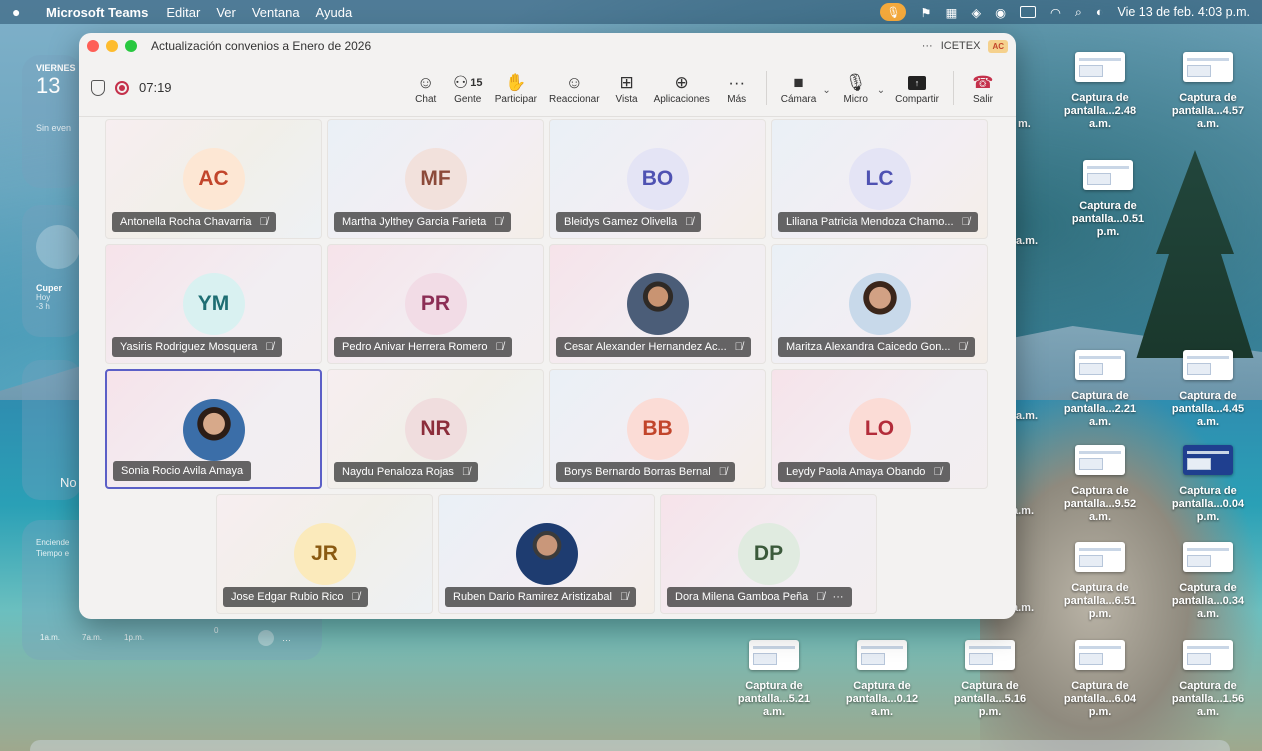 Image resolution: width=1262 pixels, height=751 pixels. What do you see at coordinates (879, 179) in the screenshot?
I see `participant-tile: LC Liliana Patricia Mendoza Chamo... 🎙̸` at bounding box center [879, 179].